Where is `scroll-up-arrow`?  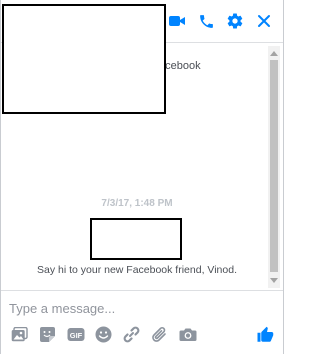 scroll-up-arrow is located at coordinates (274, 53).